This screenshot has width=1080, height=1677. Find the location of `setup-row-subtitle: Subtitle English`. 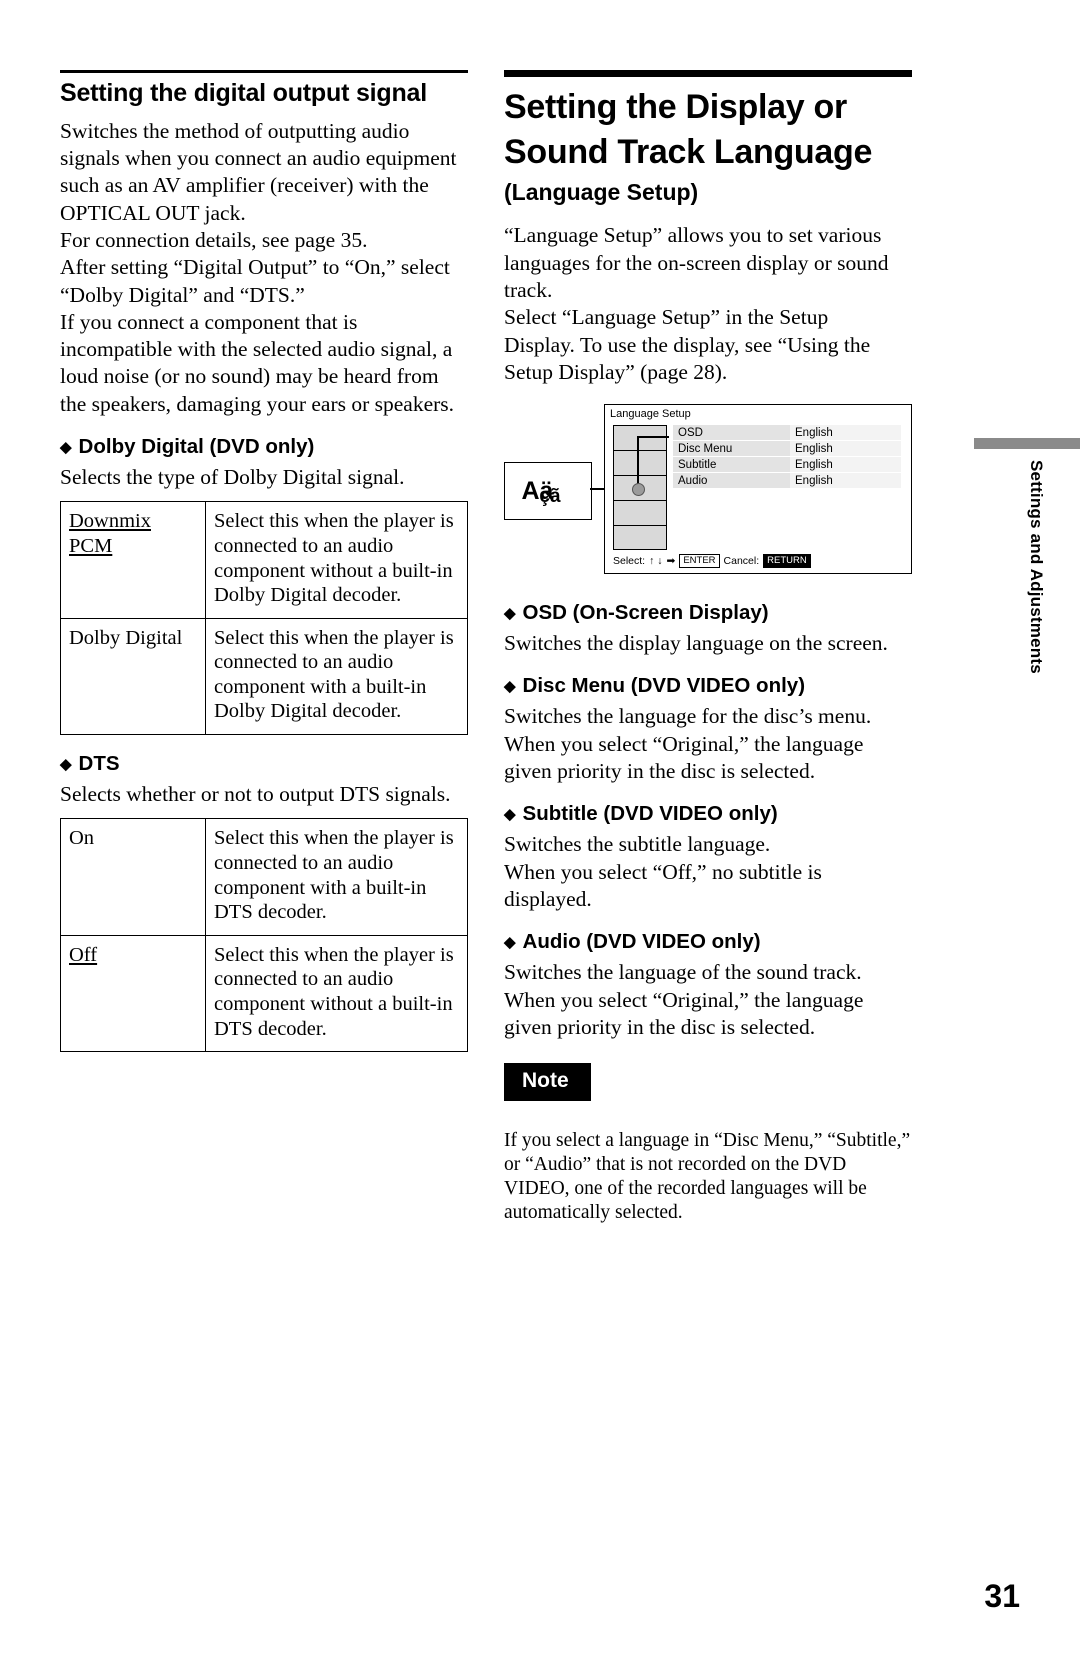

setup-row-subtitle: Subtitle English is located at coordinates (787, 465).